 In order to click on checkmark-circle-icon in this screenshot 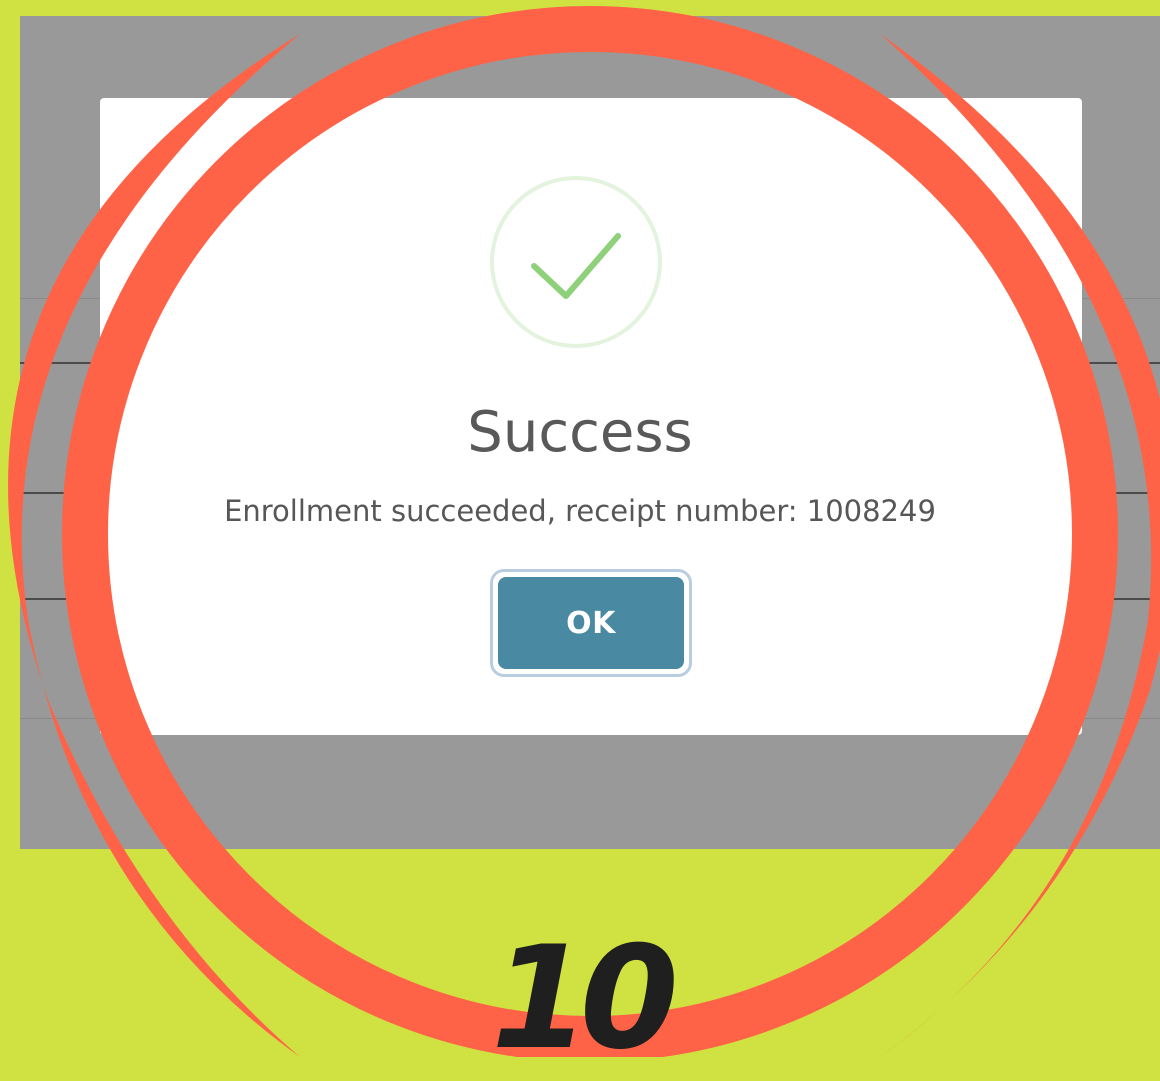, I will do `click(576, 262)`.